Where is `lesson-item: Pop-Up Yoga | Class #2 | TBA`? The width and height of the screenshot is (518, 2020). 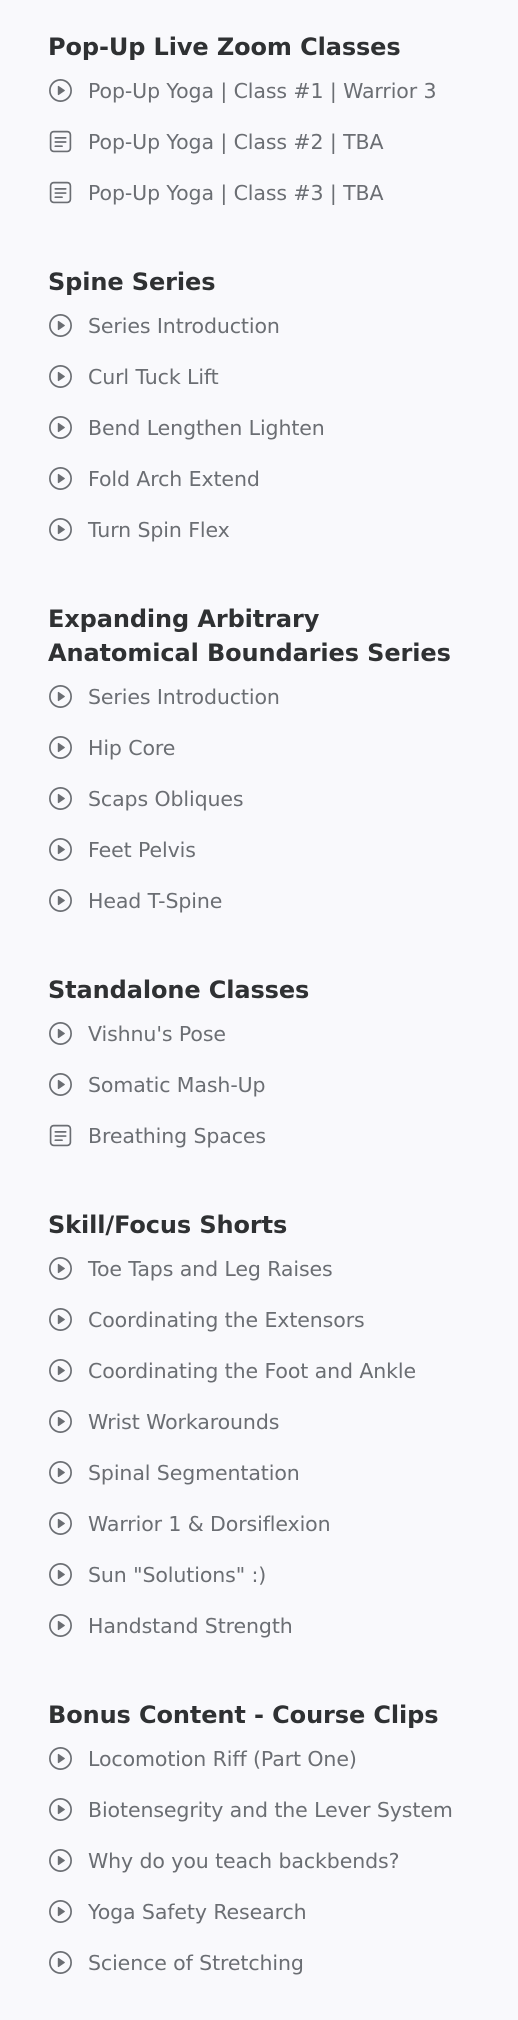 lesson-item: Pop-Up Yoga | Class #2 | TBA is located at coordinates (259, 141).